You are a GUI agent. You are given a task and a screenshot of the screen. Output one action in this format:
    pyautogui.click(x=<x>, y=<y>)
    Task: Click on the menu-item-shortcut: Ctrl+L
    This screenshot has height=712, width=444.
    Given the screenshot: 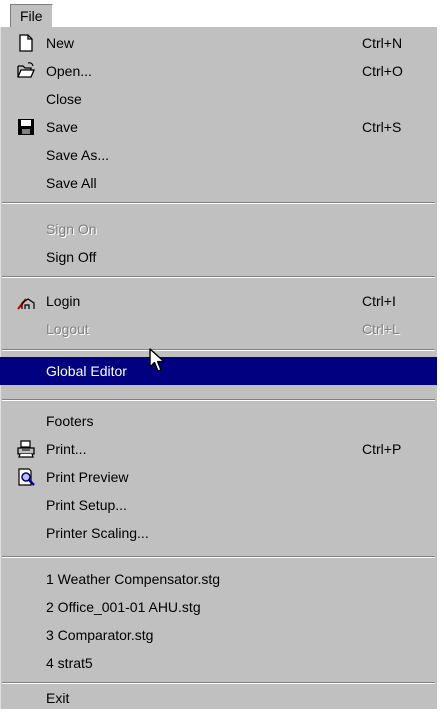 What is the action you would take?
    pyautogui.click(x=381, y=329)
    